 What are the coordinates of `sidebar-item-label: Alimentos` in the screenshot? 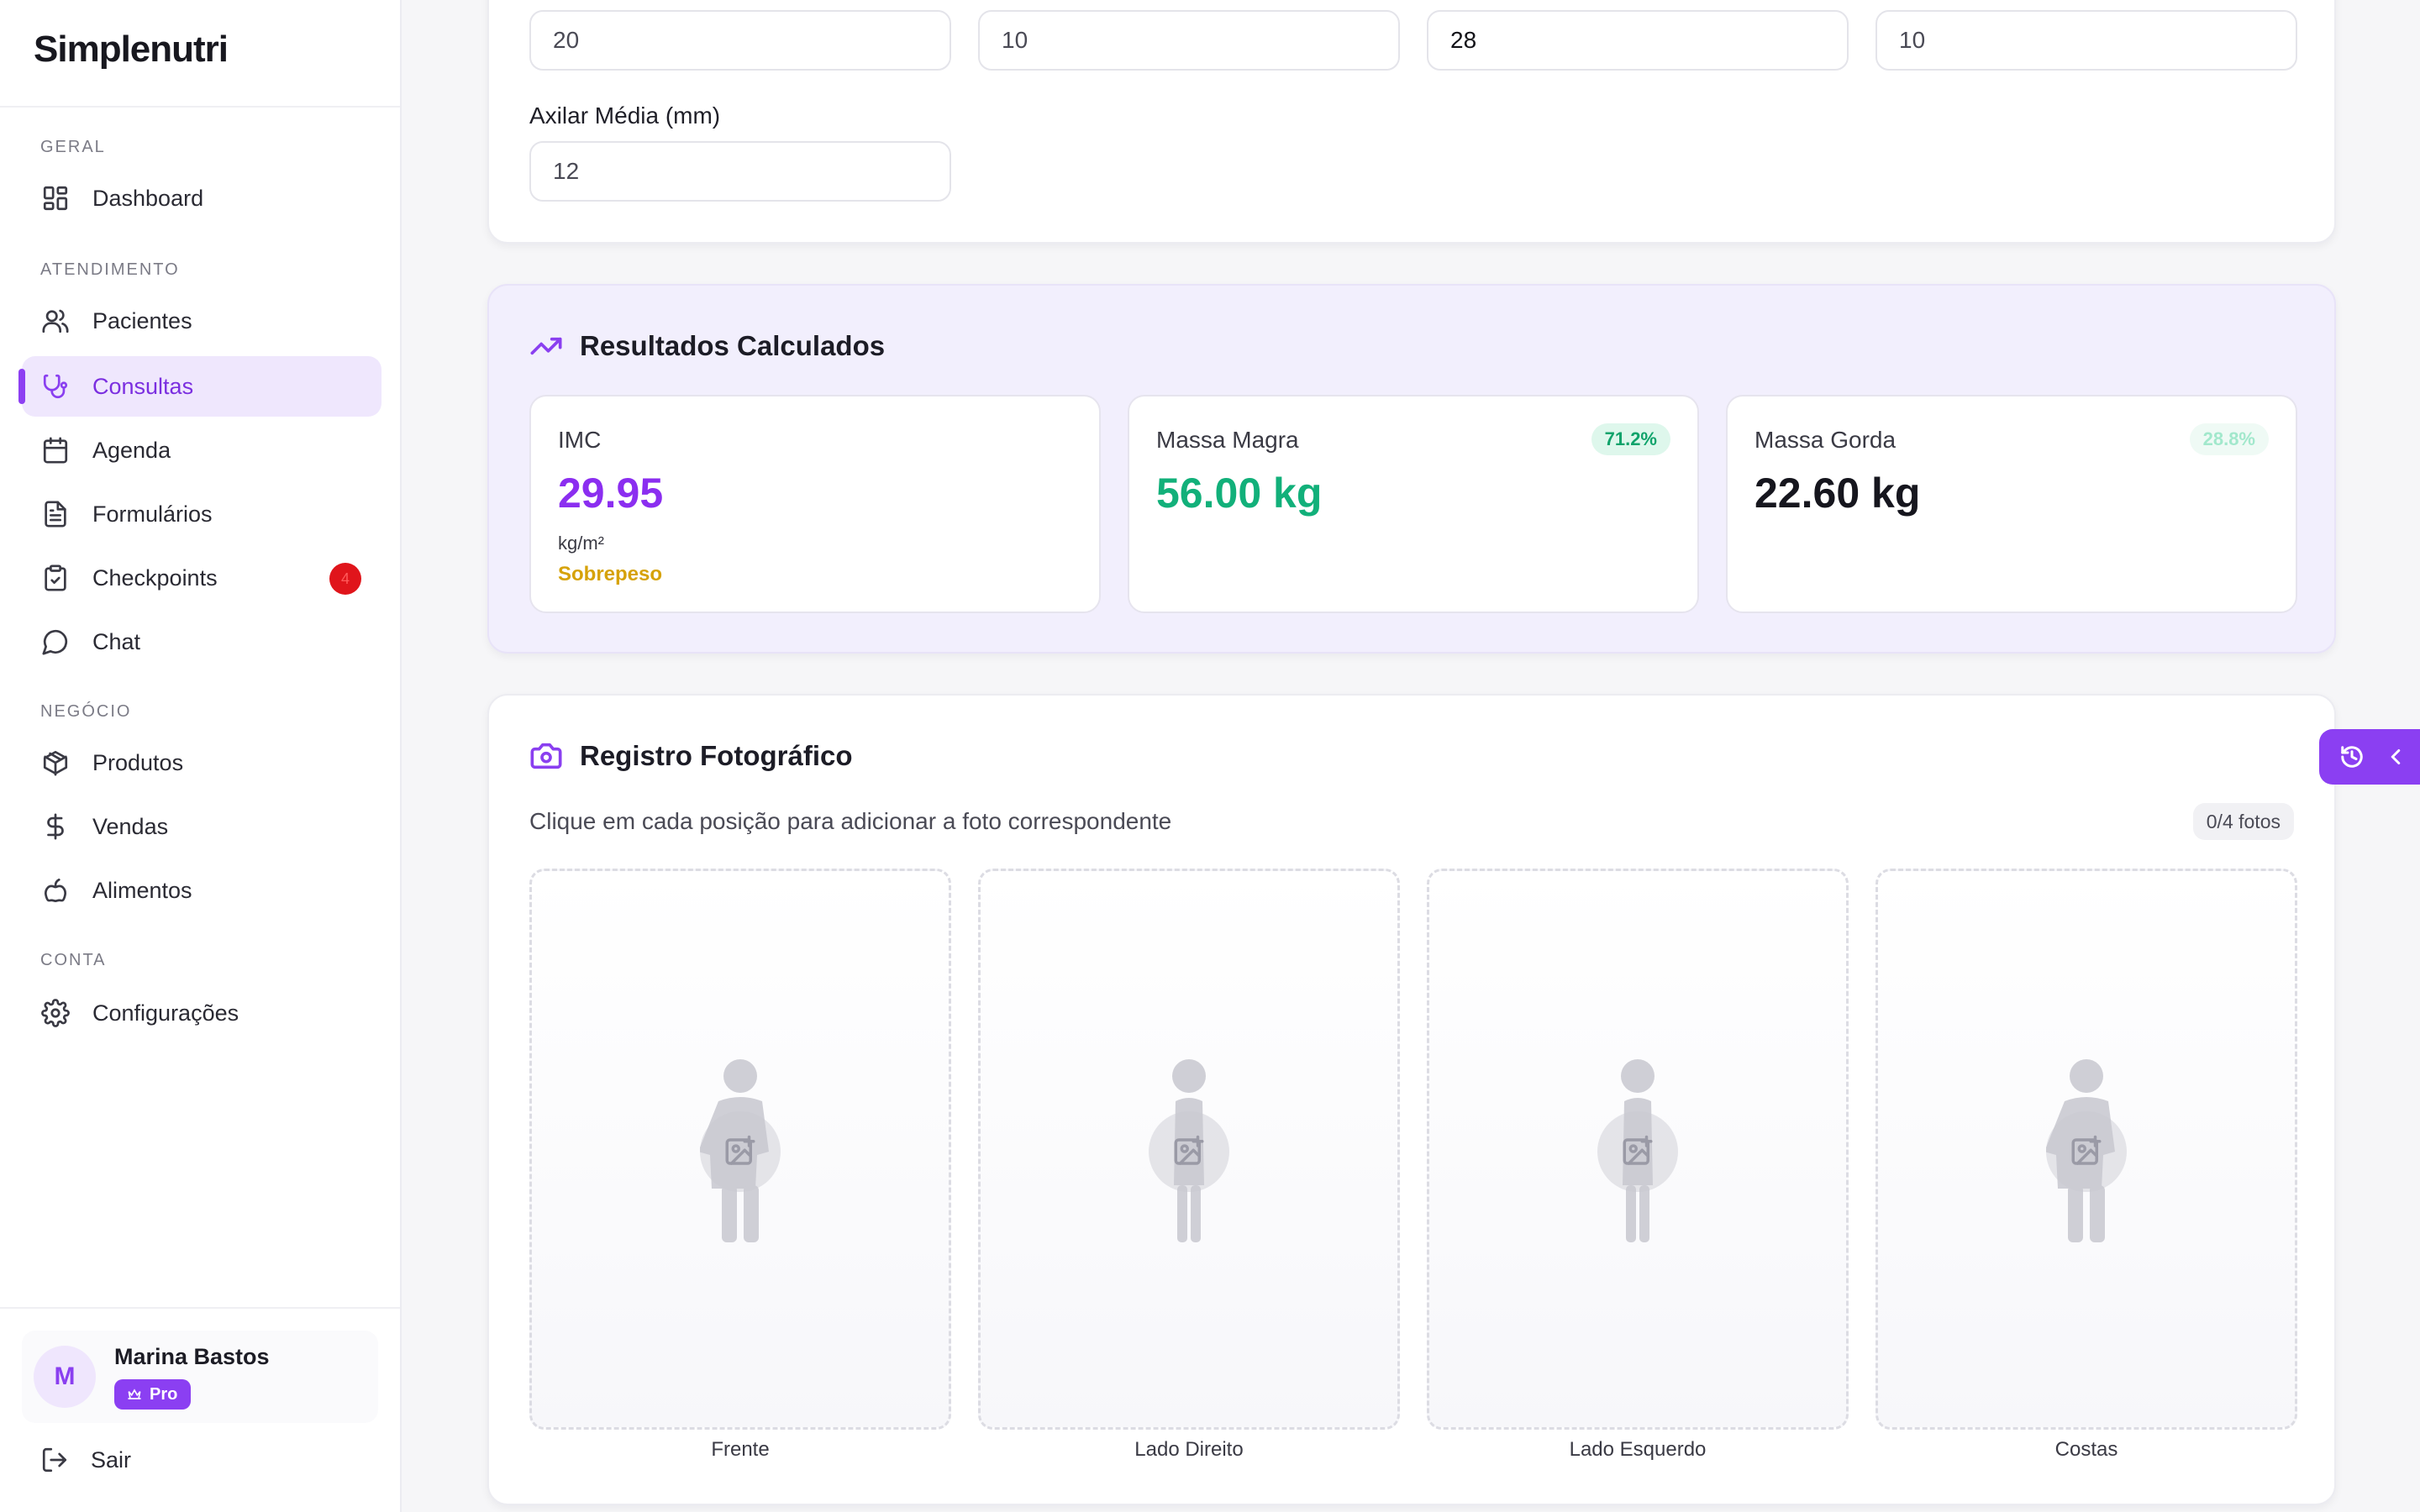 It's located at (142, 890).